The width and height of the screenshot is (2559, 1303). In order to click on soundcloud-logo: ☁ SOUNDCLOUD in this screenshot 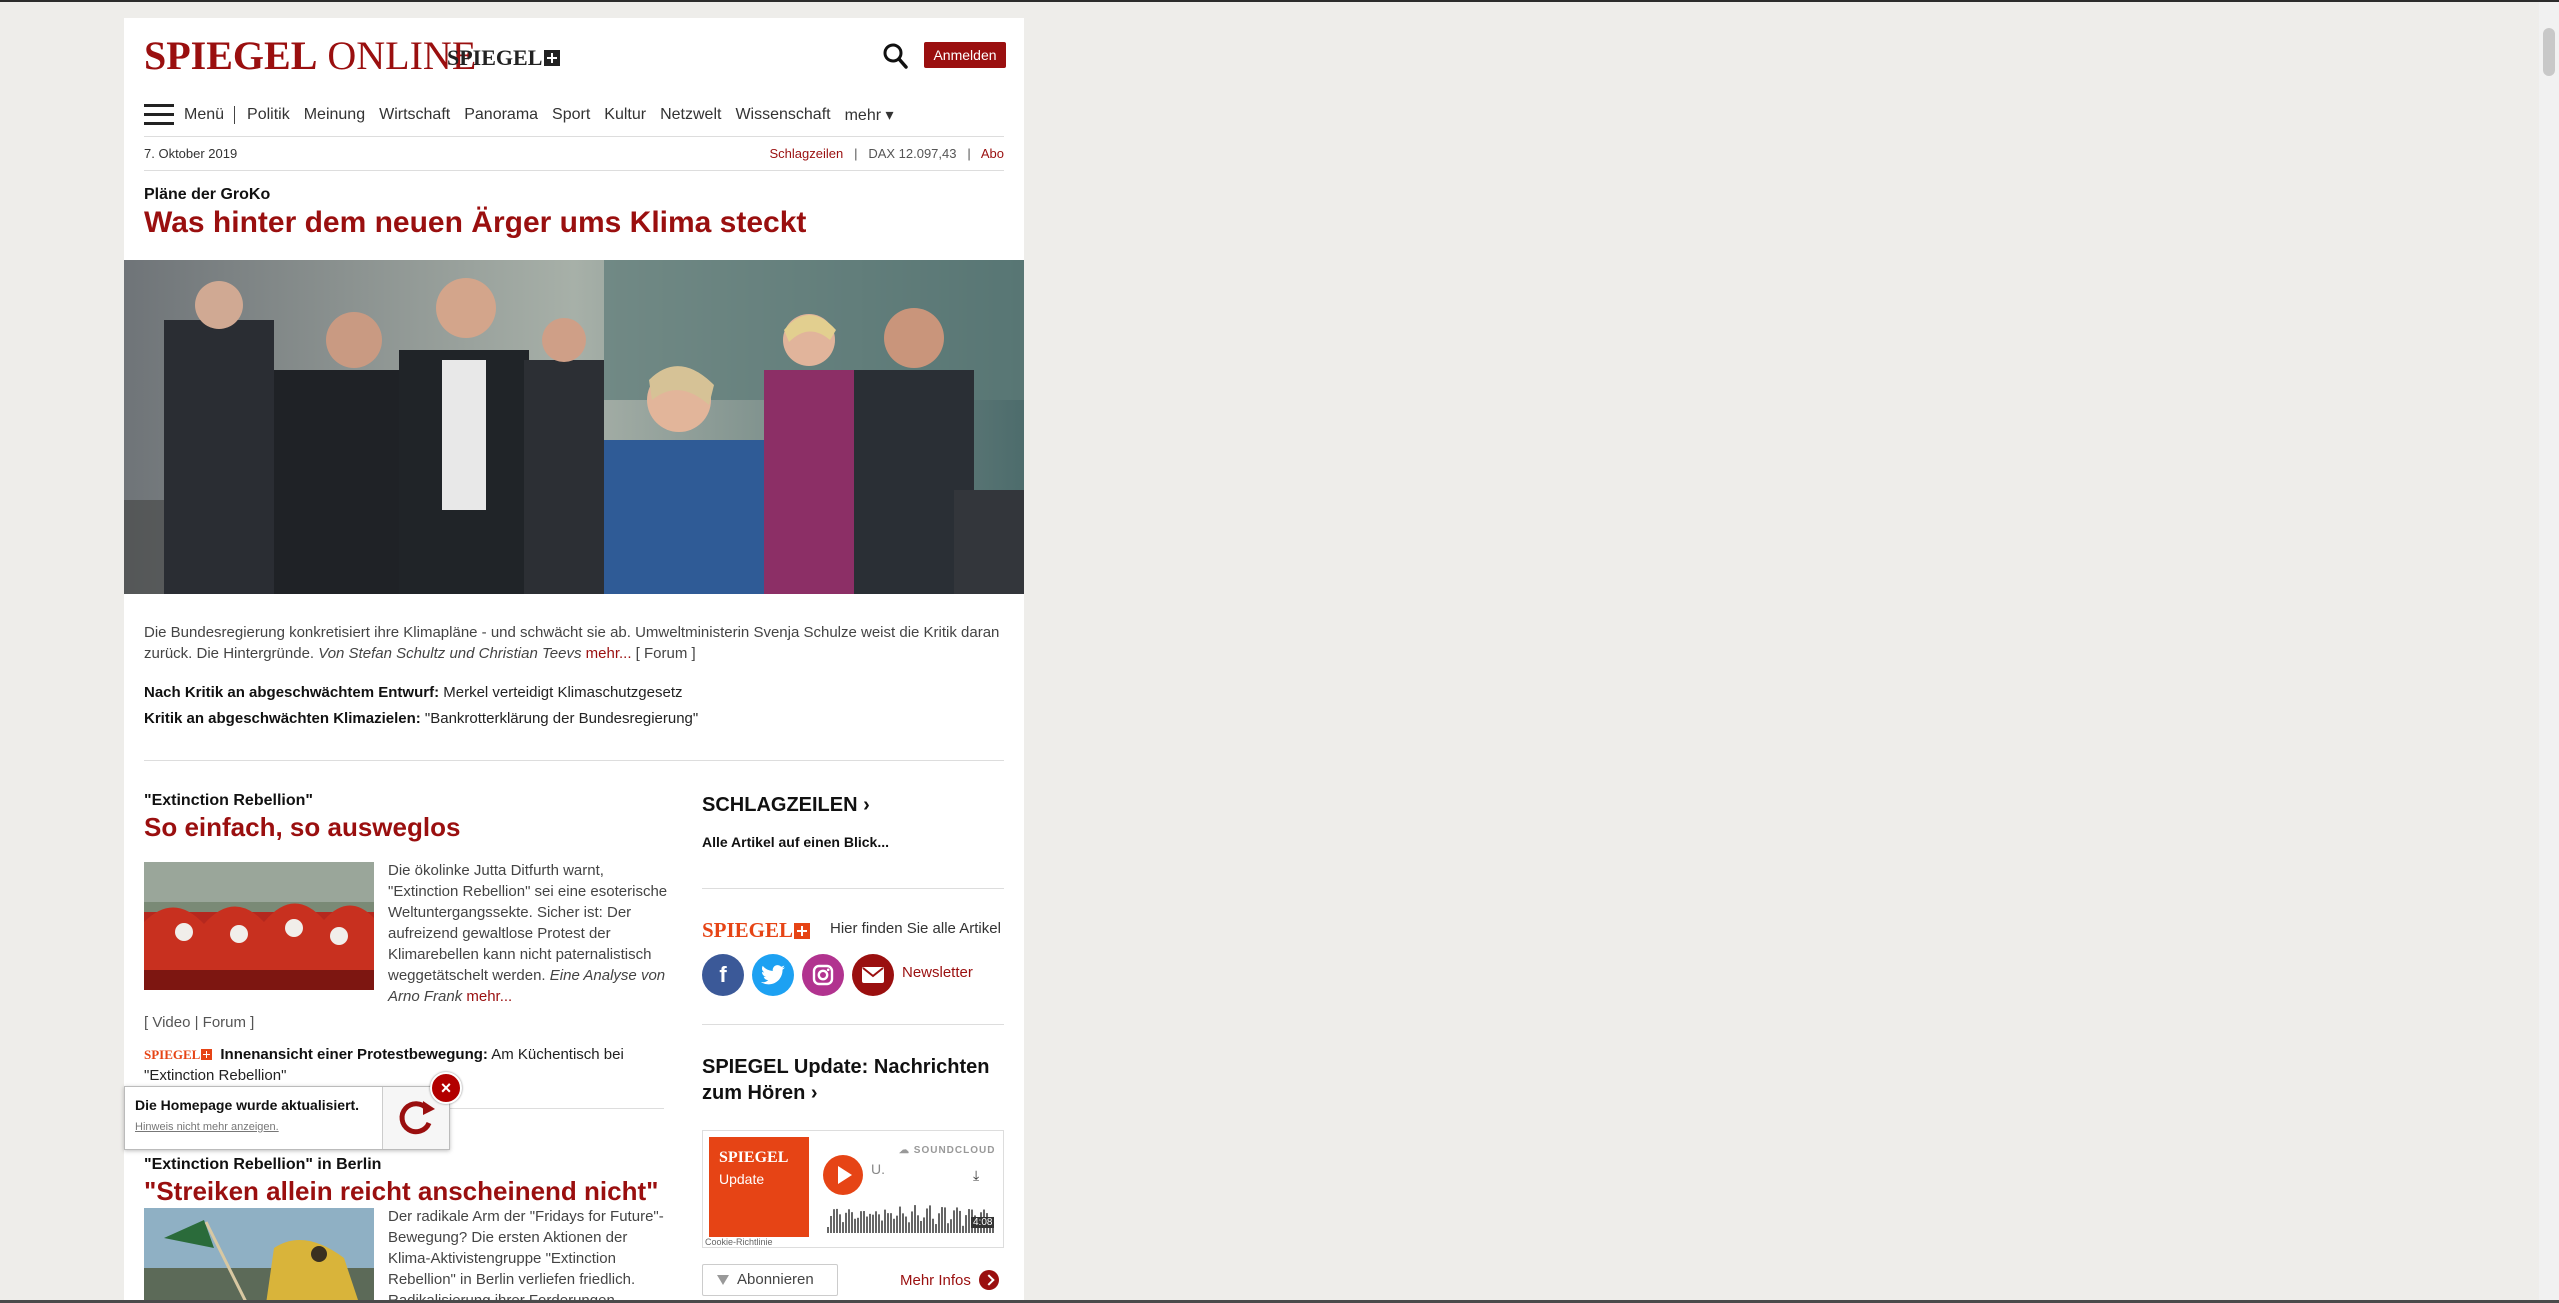, I will do `click(947, 1150)`.